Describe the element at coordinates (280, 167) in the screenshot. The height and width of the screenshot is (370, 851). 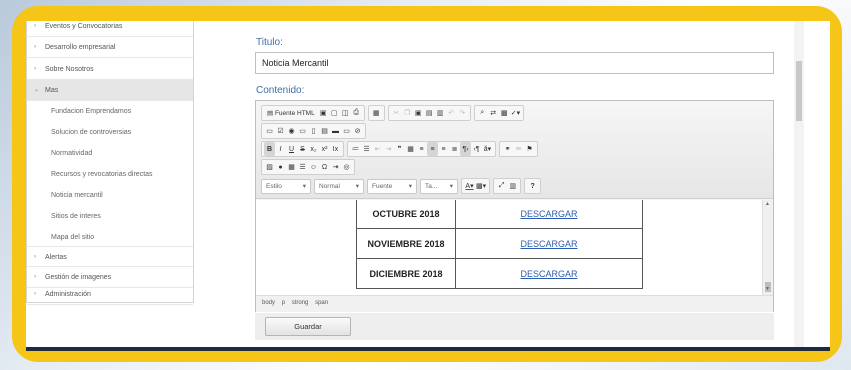
I see `flash-icon: ●` at that location.